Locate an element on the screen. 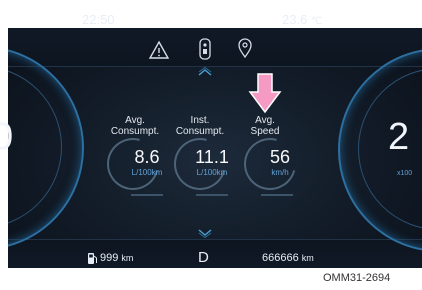 The height and width of the screenshot is (290, 422). readout-inst-consumption-label: Inst. Consumpt. is located at coordinates (200, 126).